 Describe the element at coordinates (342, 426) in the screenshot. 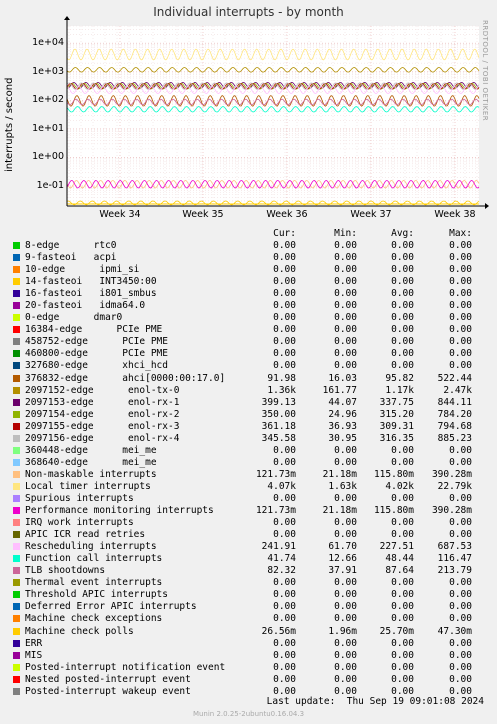

I see `legend-min-value: 36.93` at that location.